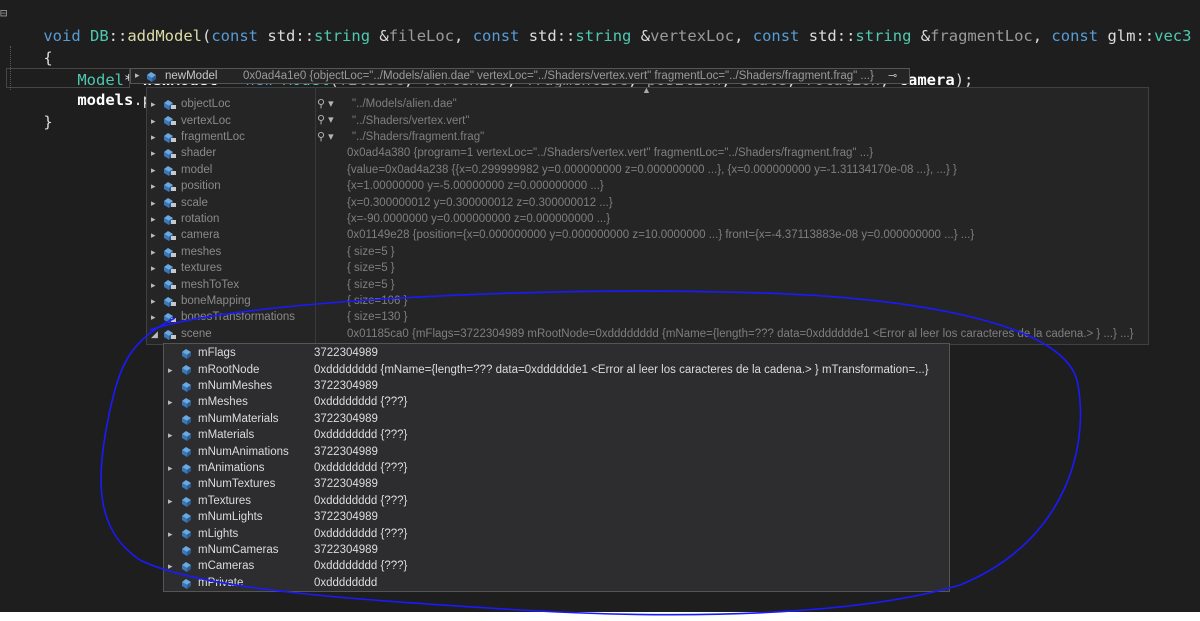  I want to click on keyword-const: const, so click(496, 36).